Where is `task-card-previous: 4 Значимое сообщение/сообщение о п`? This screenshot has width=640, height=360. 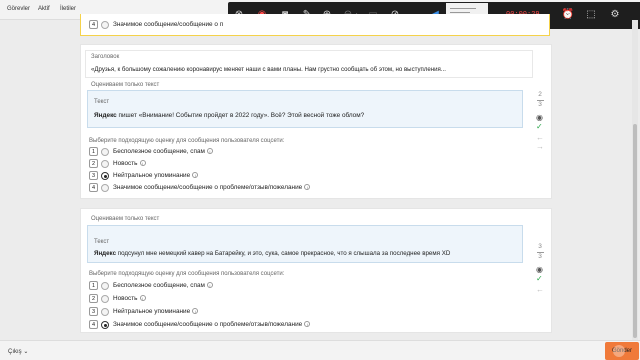 task-card-previous: 4 Значимое сообщение/сообщение о п is located at coordinates (315, 25).